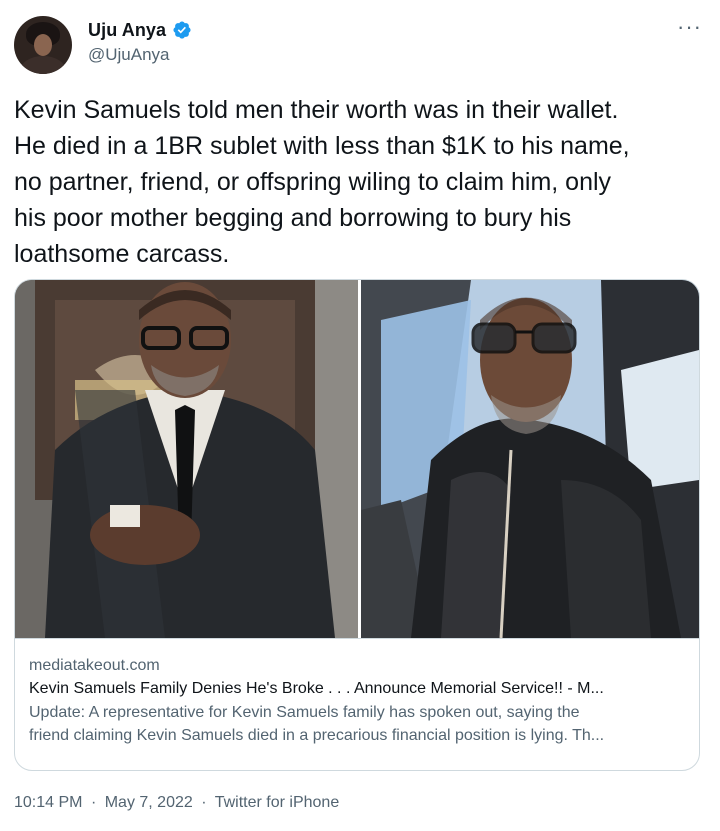 The height and width of the screenshot is (831, 720). I want to click on more-options-icon: ···, so click(689, 27).